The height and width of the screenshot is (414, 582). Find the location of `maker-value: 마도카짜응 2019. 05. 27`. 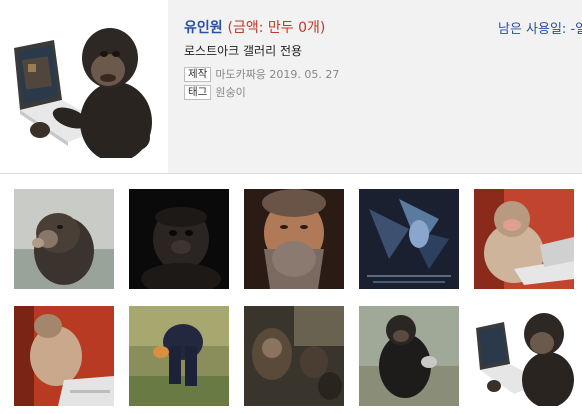

maker-value: 마도카짜응 2019. 05. 27 is located at coordinates (277, 74).